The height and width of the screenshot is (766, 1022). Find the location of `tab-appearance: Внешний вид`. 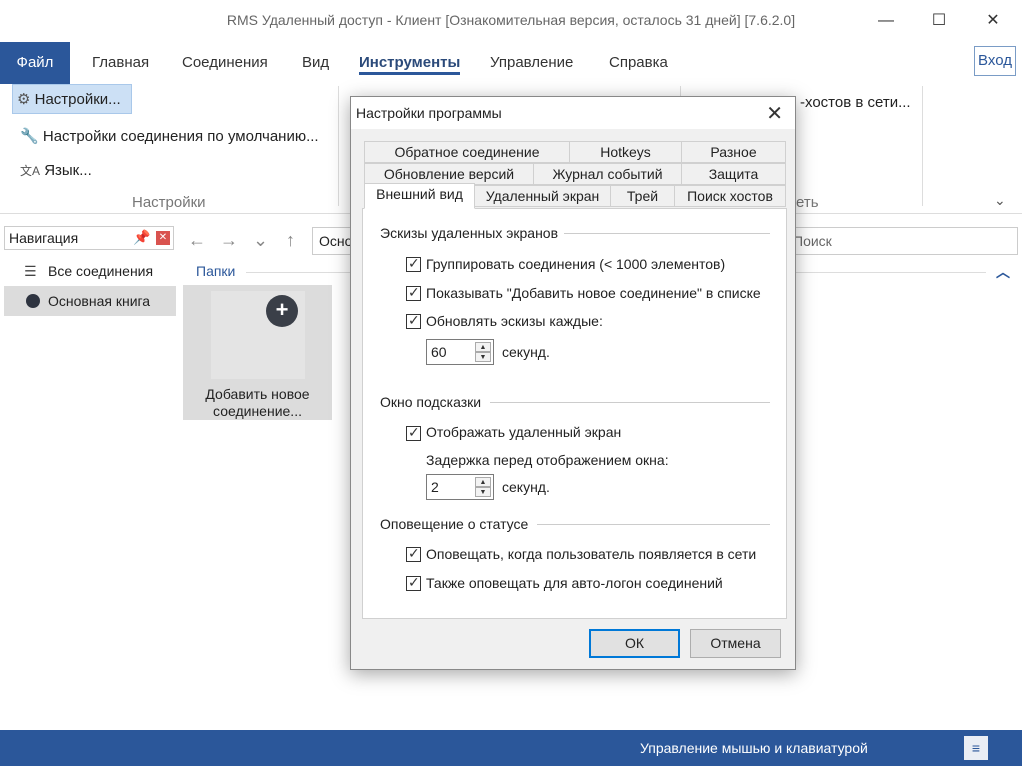

tab-appearance: Внешний вид is located at coordinates (419, 196).